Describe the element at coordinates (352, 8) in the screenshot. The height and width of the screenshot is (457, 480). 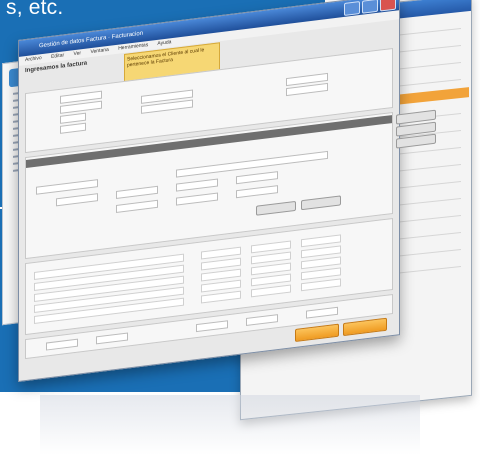
I see `minimize-icon` at that location.